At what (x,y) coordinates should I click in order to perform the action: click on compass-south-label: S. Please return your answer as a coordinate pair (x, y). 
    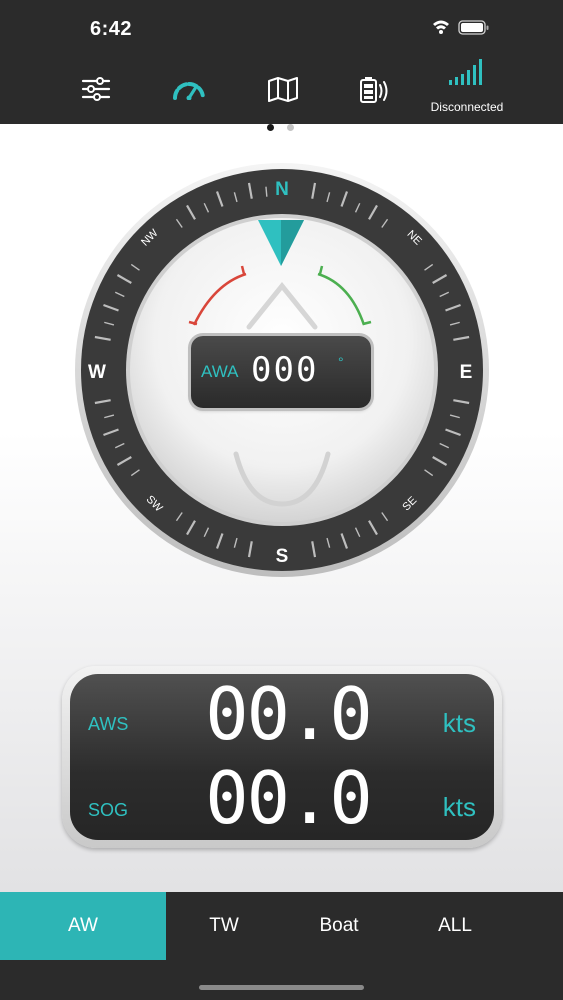
    Looking at the image, I should click on (282, 556).